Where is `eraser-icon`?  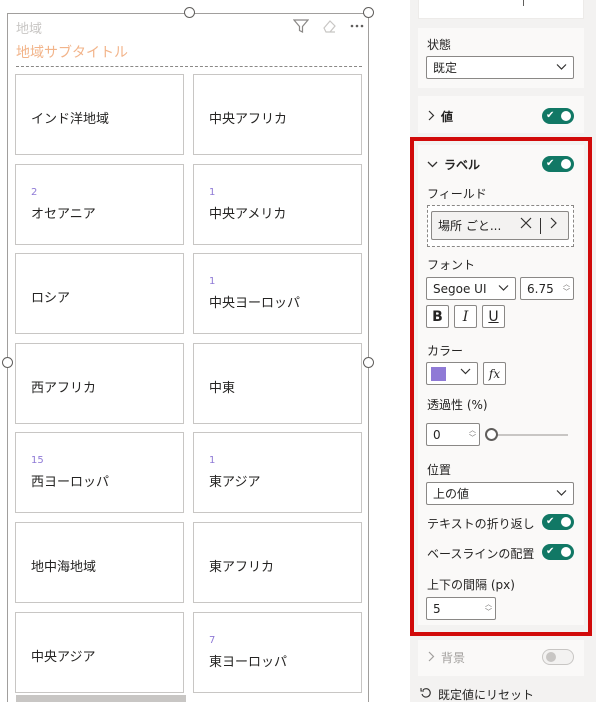 eraser-icon is located at coordinates (329, 26).